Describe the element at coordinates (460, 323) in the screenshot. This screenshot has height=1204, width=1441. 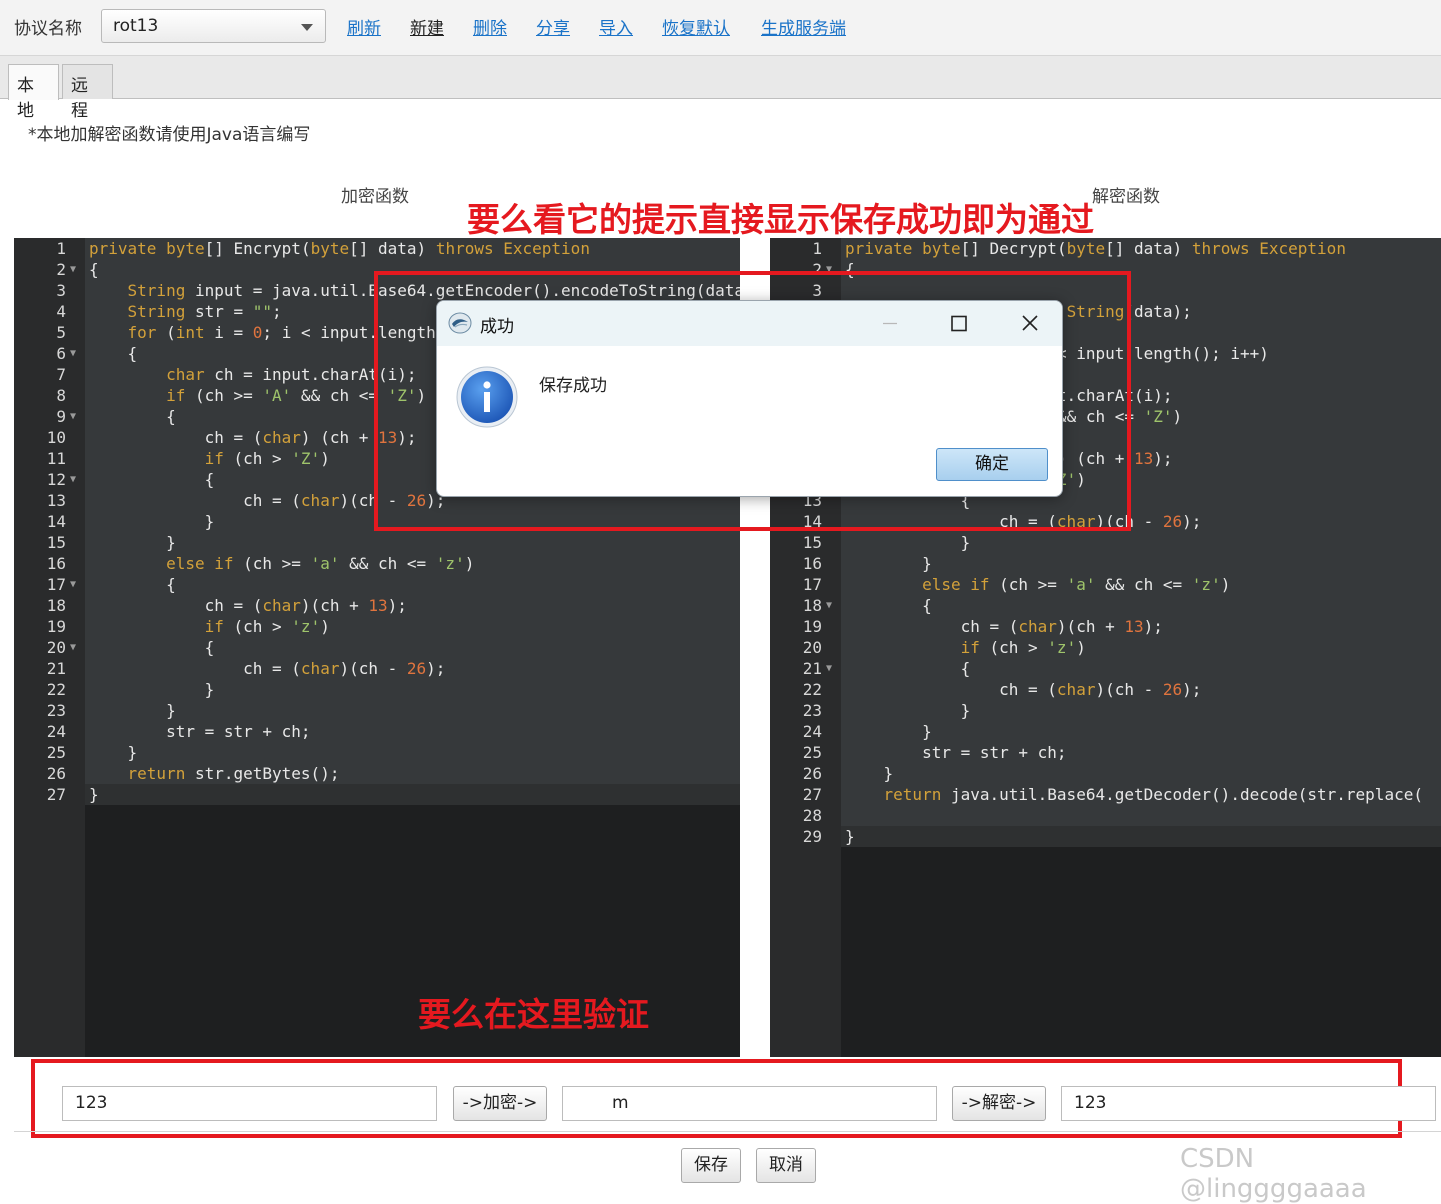
I see `app-icon` at that location.